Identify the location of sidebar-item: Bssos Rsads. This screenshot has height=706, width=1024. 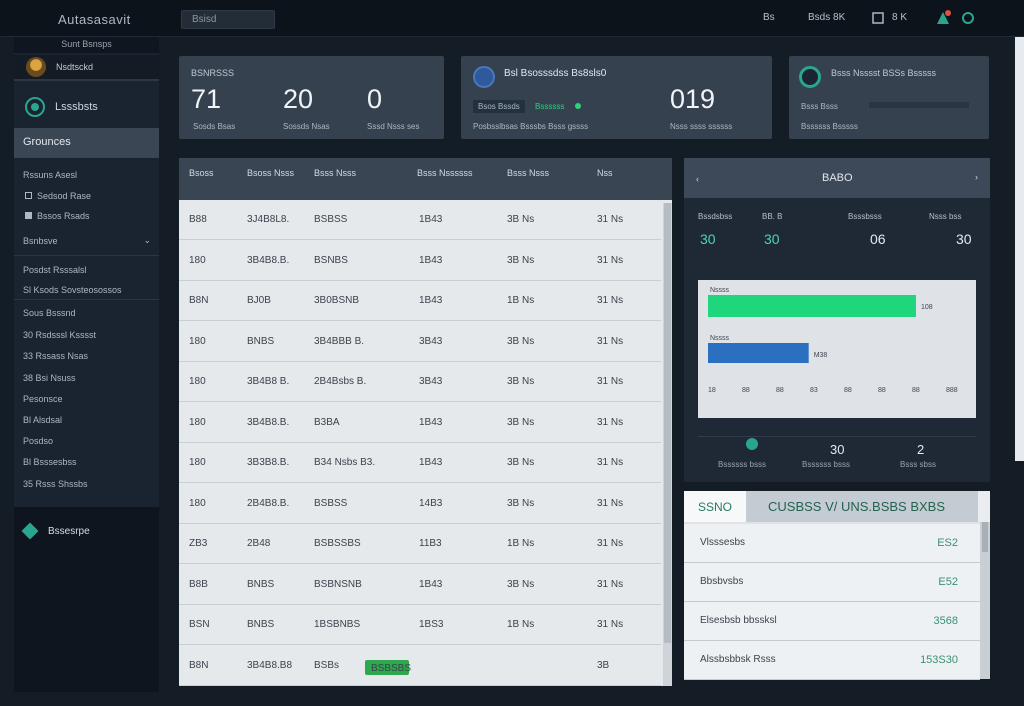
(86, 216).